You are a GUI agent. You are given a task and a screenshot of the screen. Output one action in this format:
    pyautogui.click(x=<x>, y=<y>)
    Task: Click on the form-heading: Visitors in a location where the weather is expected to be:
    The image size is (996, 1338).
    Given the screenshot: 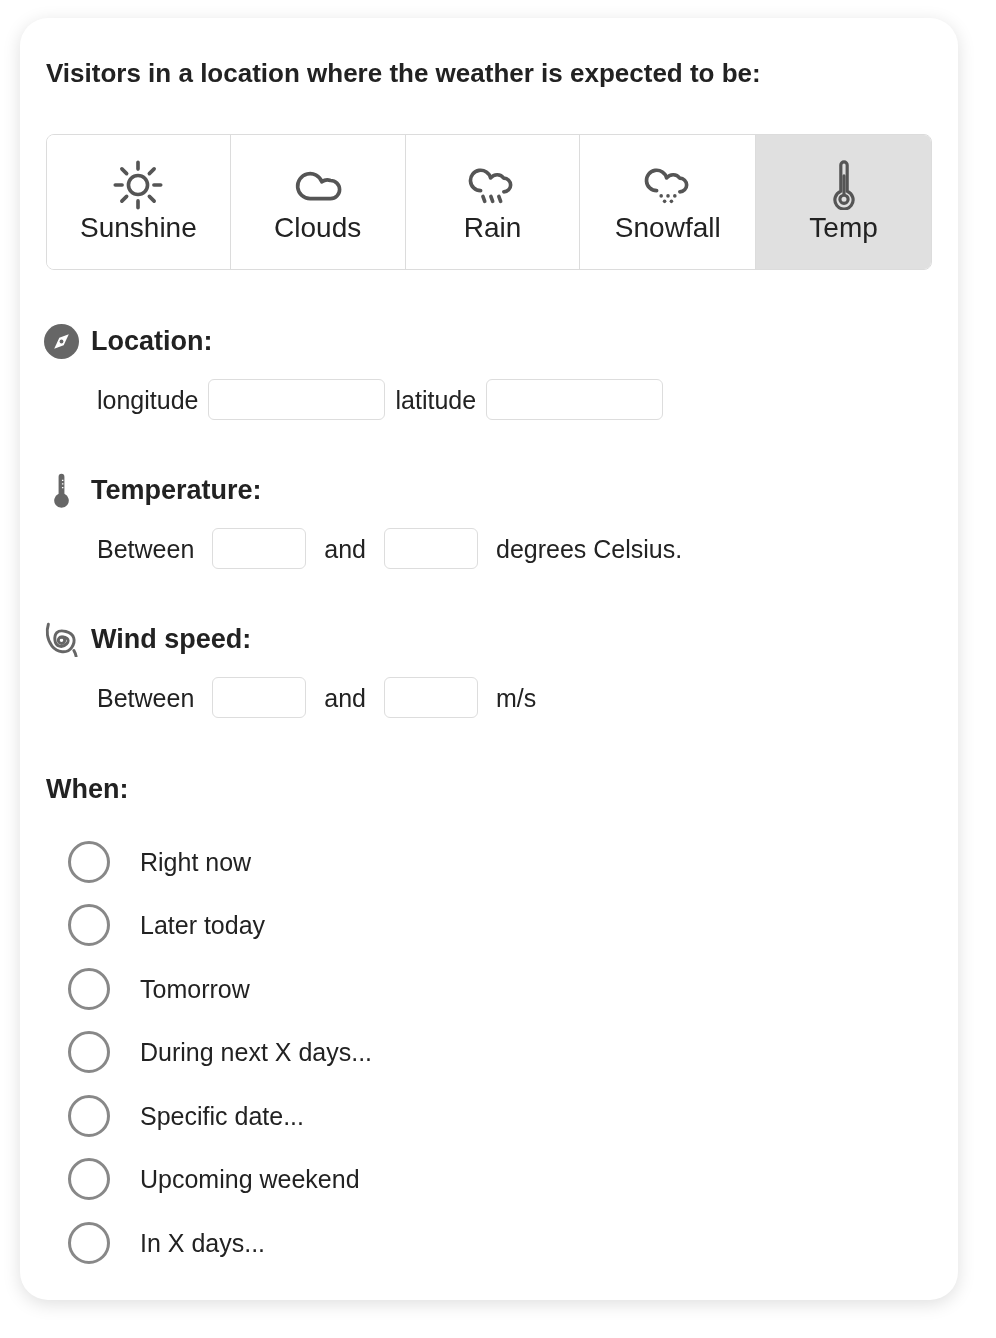 What is the action you would take?
    pyautogui.click(x=404, y=73)
    